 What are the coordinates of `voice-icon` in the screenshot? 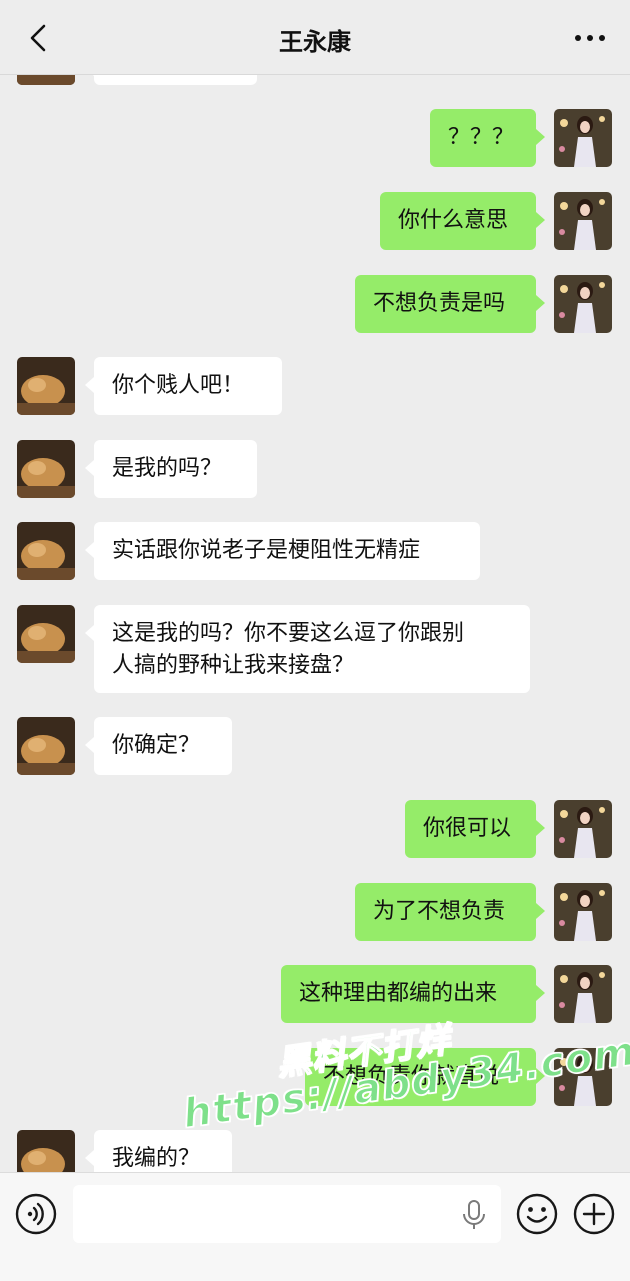 It's located at (36, 1214).